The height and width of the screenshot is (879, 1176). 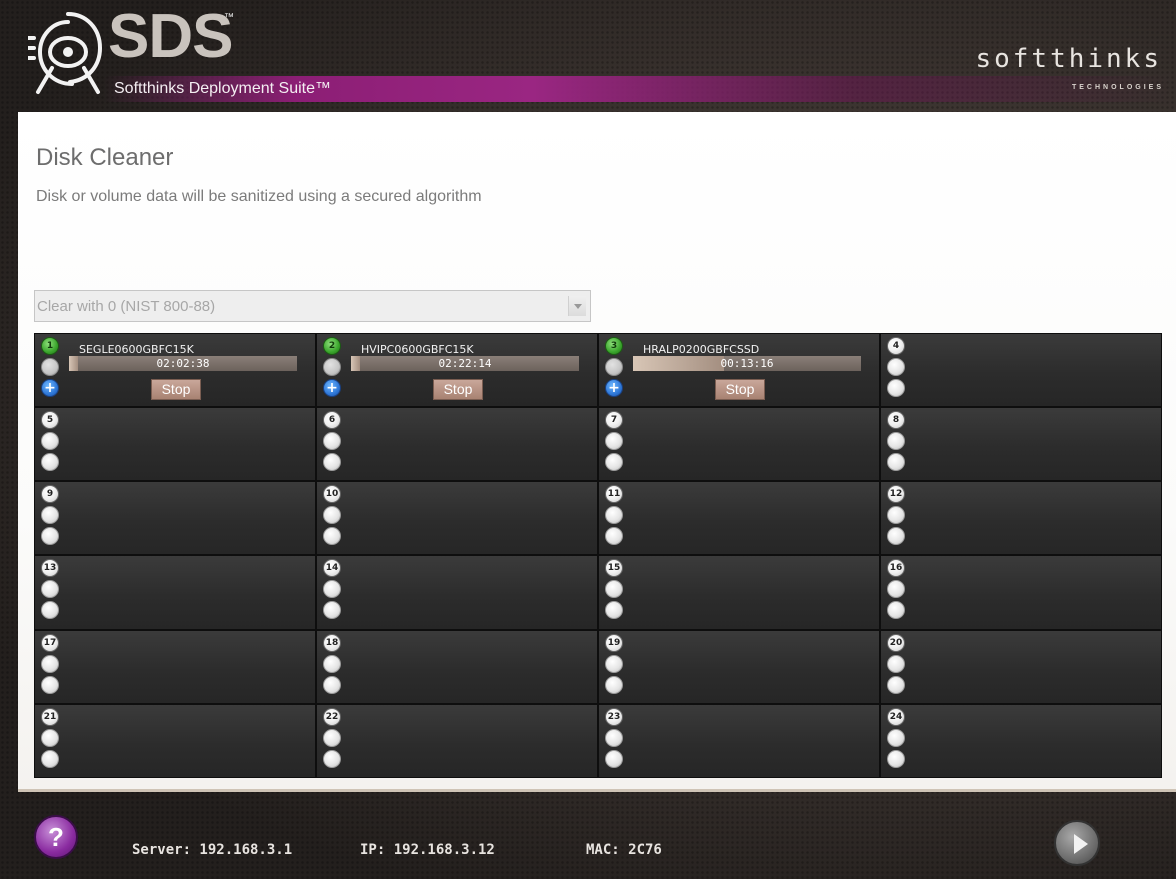 I want to click on disk-slot: 3 + HRALP0200GBFCSSD 00:13:16 Stop, so click(x=739, y=370).